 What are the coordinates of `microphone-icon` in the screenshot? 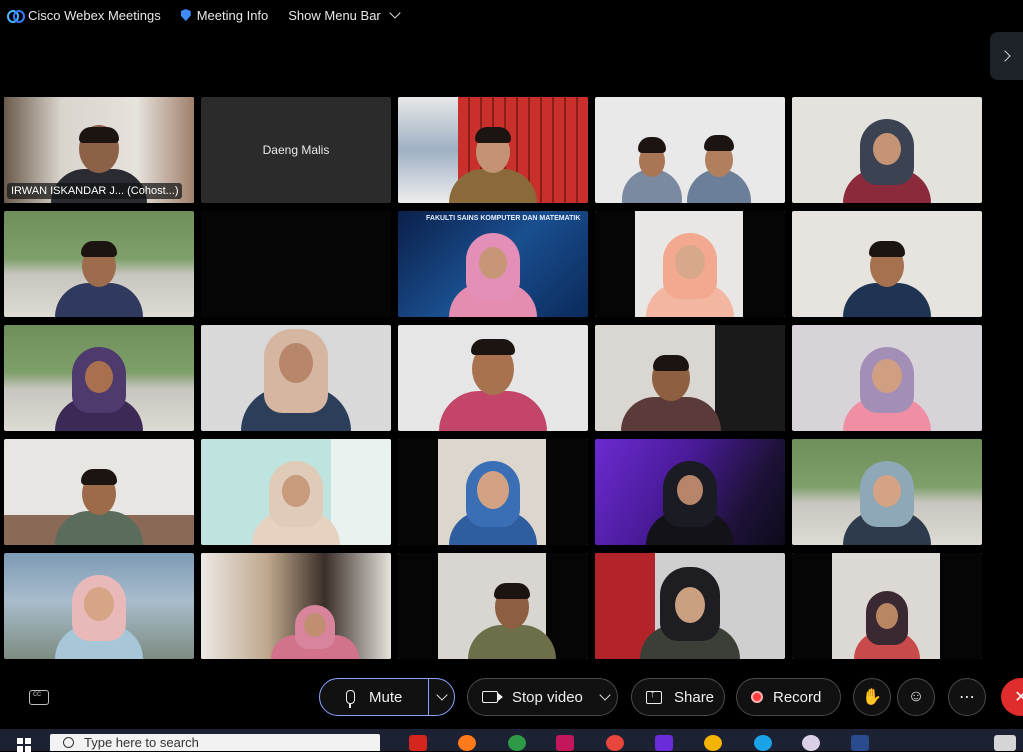 It's located at (350, 699).